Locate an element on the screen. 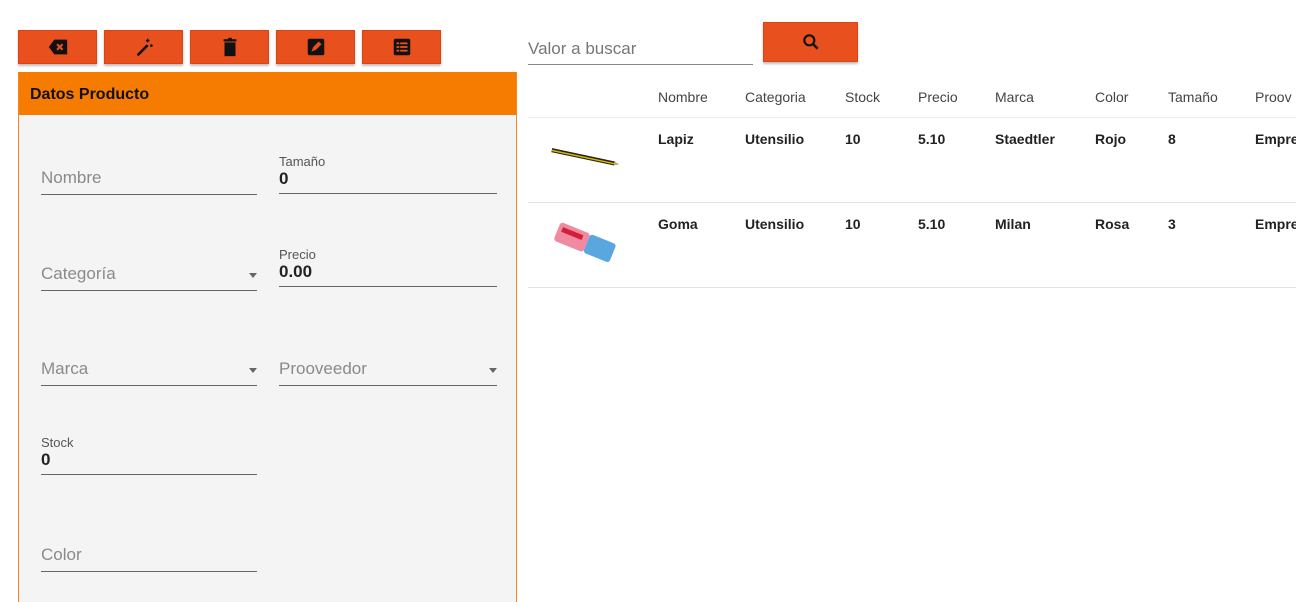 The height and width of the screenshot is (602, 1296). precio-value: 0.00 is located at coordinates (296, 271).